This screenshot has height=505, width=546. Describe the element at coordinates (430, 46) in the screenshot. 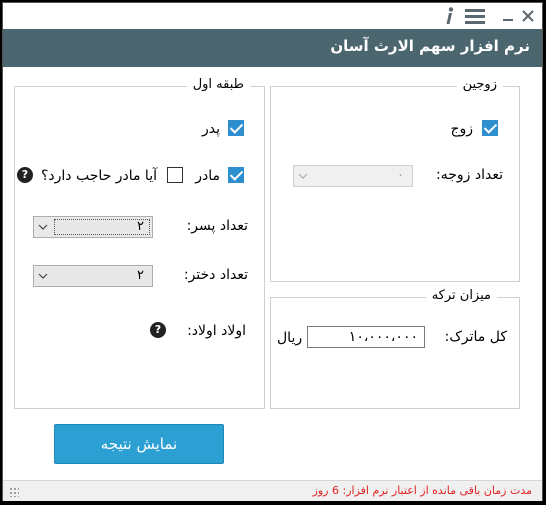

I see `window-title: نرم افزار سهم الارث آسان` at that location.